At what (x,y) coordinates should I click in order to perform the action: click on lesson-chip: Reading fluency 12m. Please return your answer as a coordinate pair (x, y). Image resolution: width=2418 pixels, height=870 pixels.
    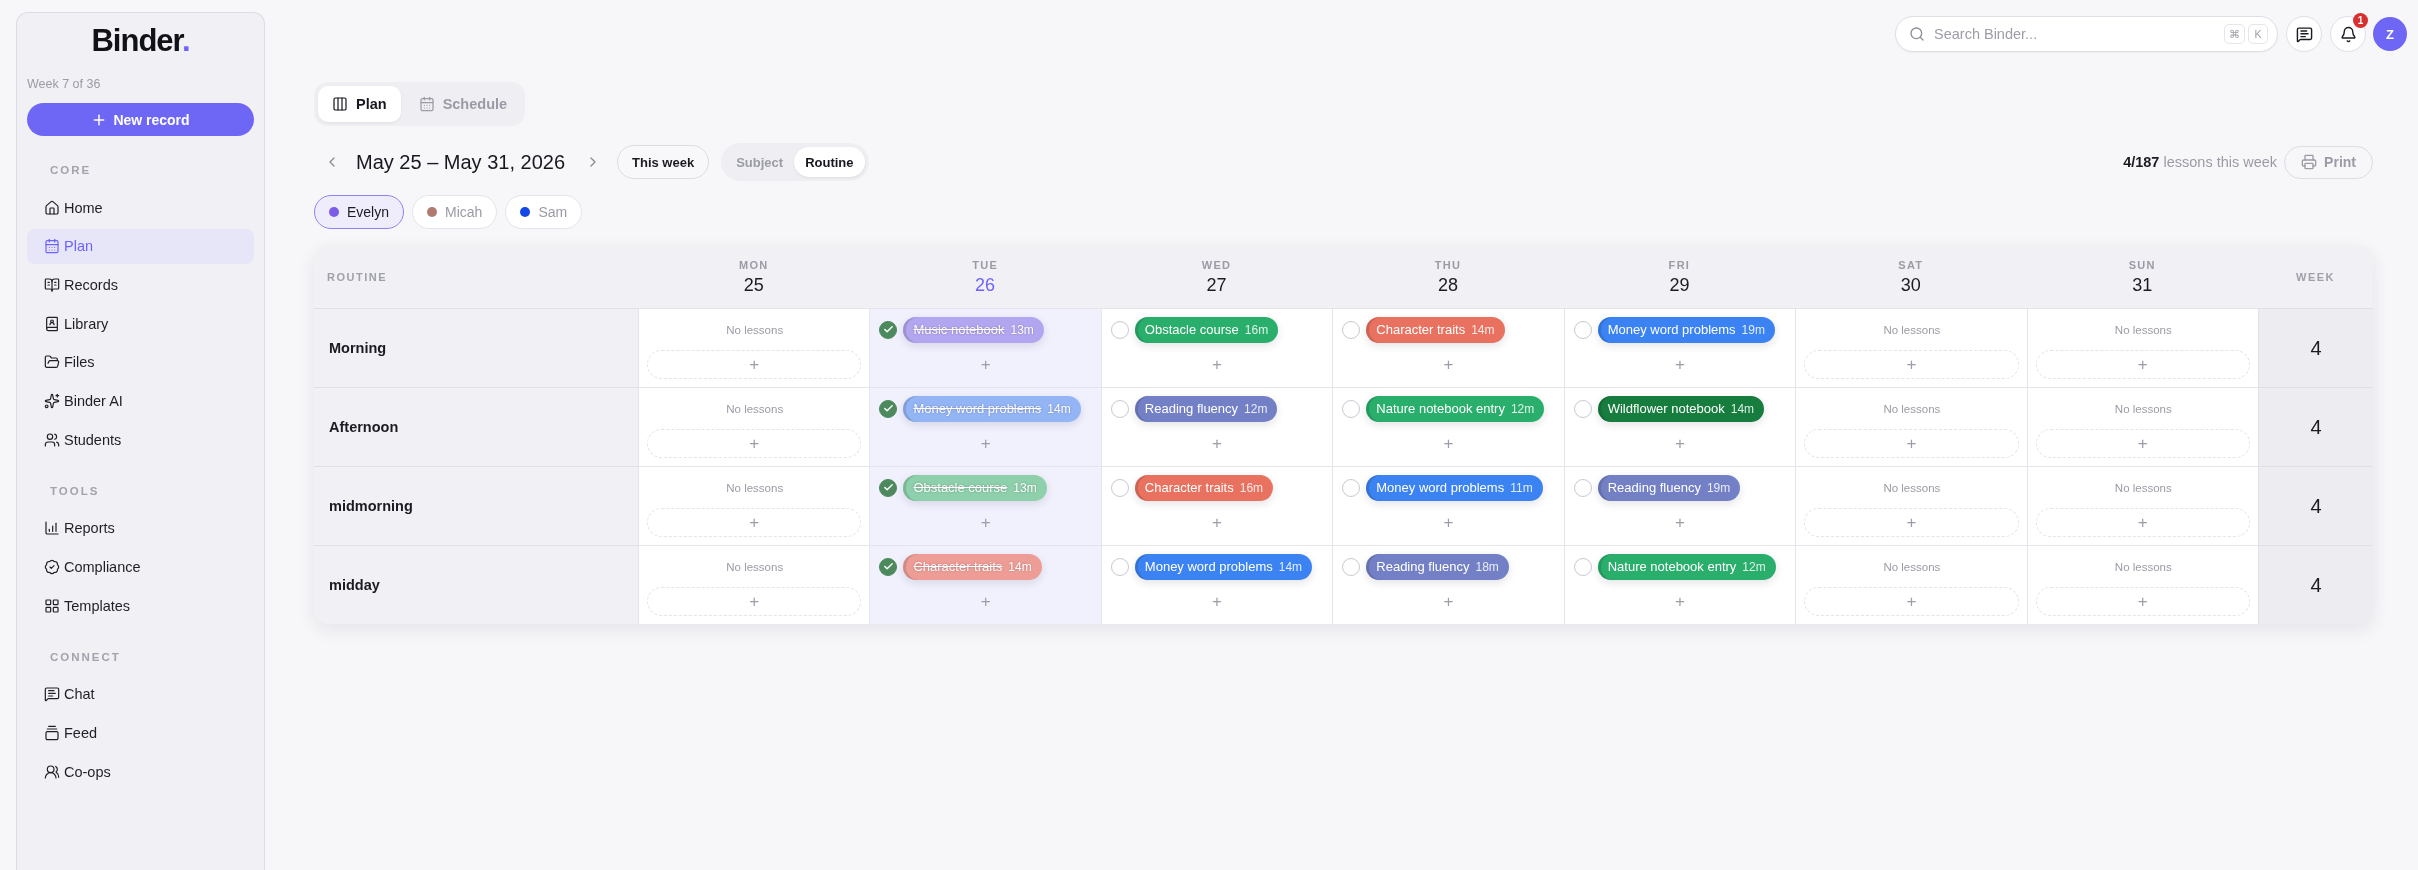
    Looking at the image, I should click on (1206, 408).